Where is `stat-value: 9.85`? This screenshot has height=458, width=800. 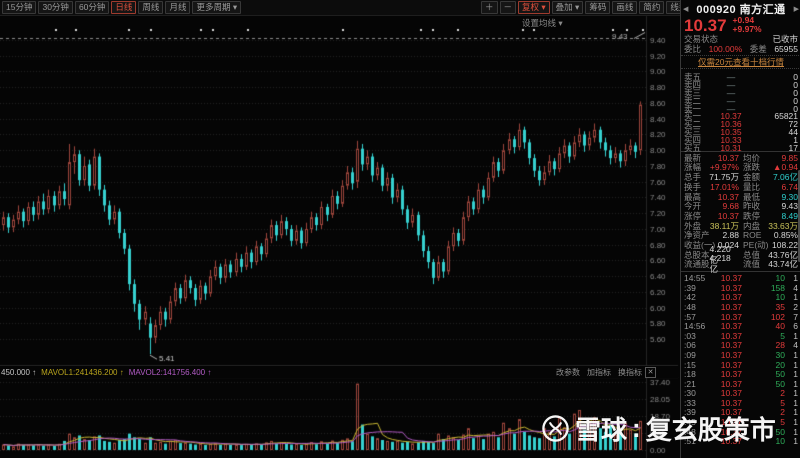 stat-value: 9.85 is located at coordinates (789, 157).